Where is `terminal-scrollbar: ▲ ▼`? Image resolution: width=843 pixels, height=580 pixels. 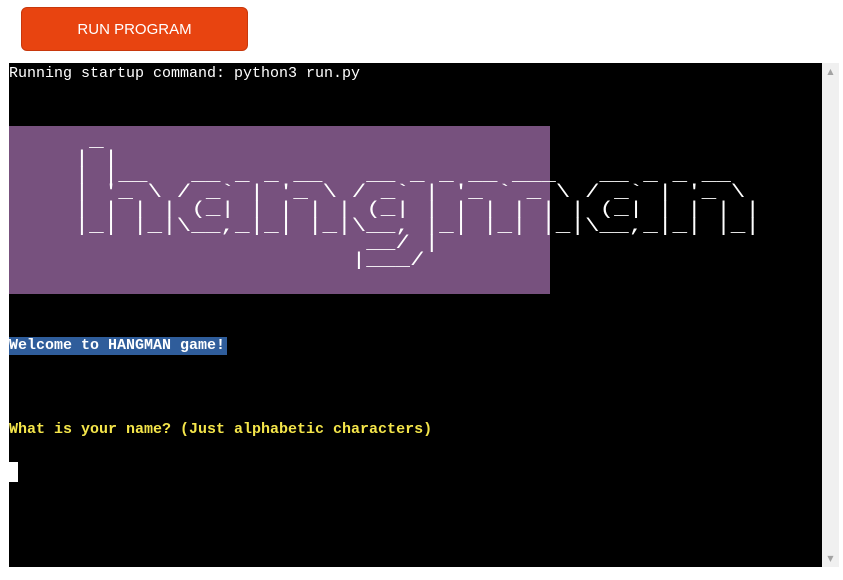
terminal-scrollbar: ▲ ▼ is located at coordinates (830, 315).